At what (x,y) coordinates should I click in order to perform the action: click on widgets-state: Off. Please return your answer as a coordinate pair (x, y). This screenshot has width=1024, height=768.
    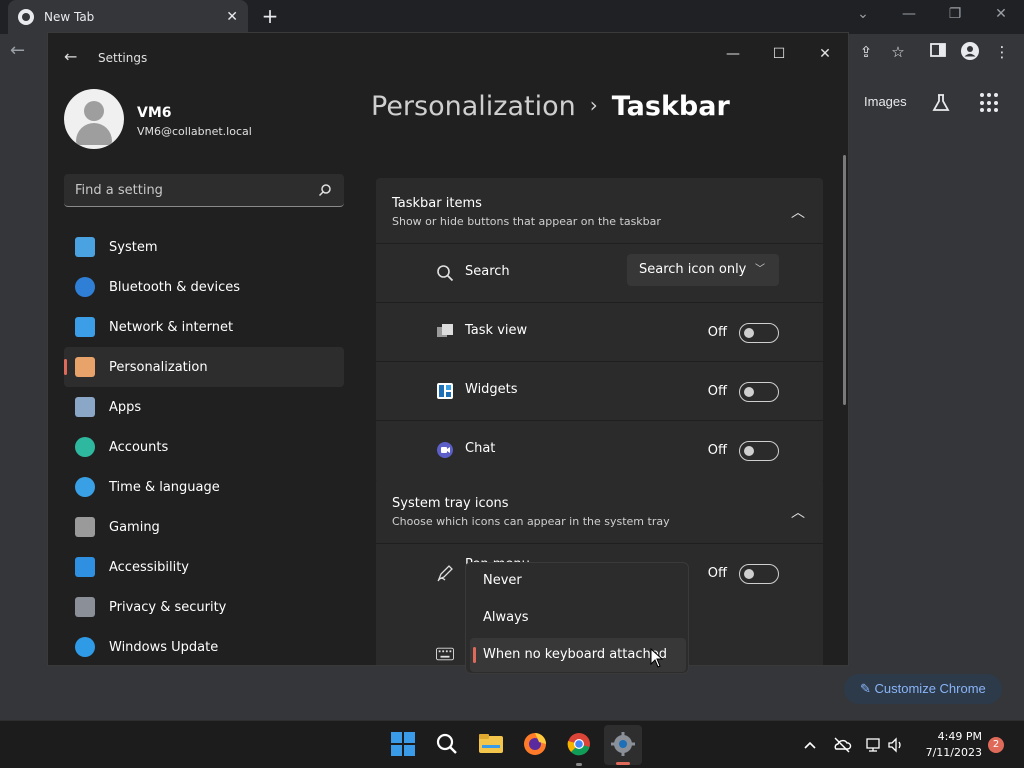
    Looking at the image, I should click on (717, 391).